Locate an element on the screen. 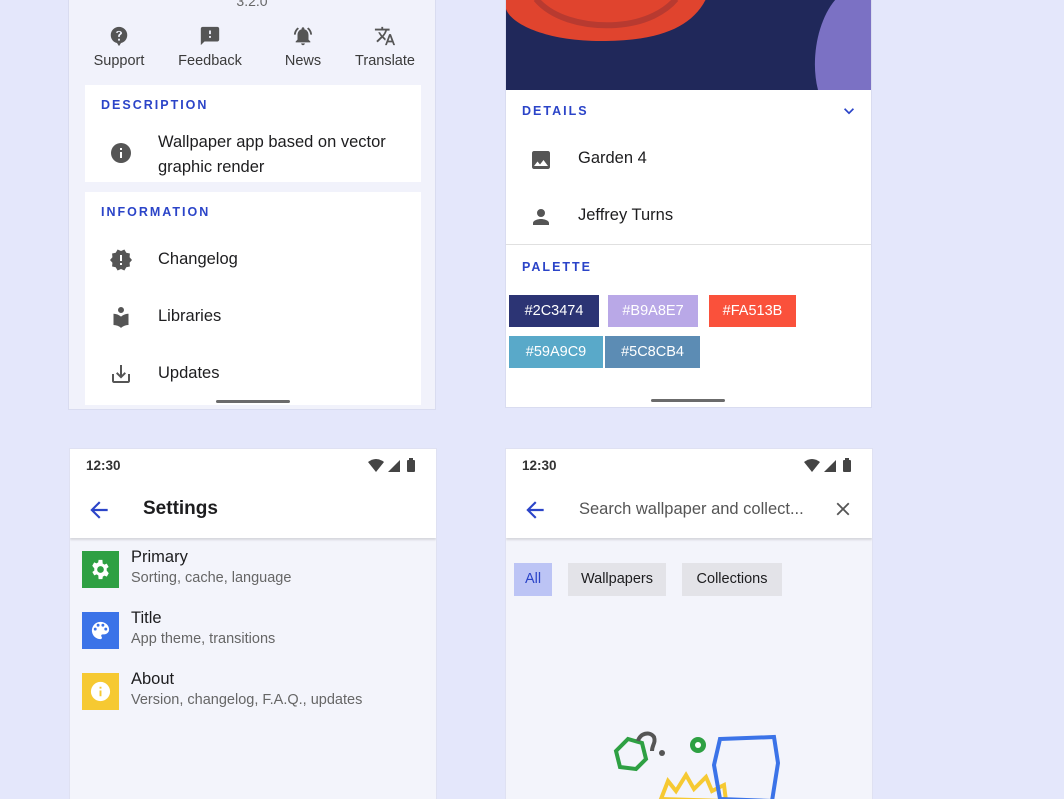  information-card: INFORMATION Changelog Libraries Updates is located at coordinates (253, 298).